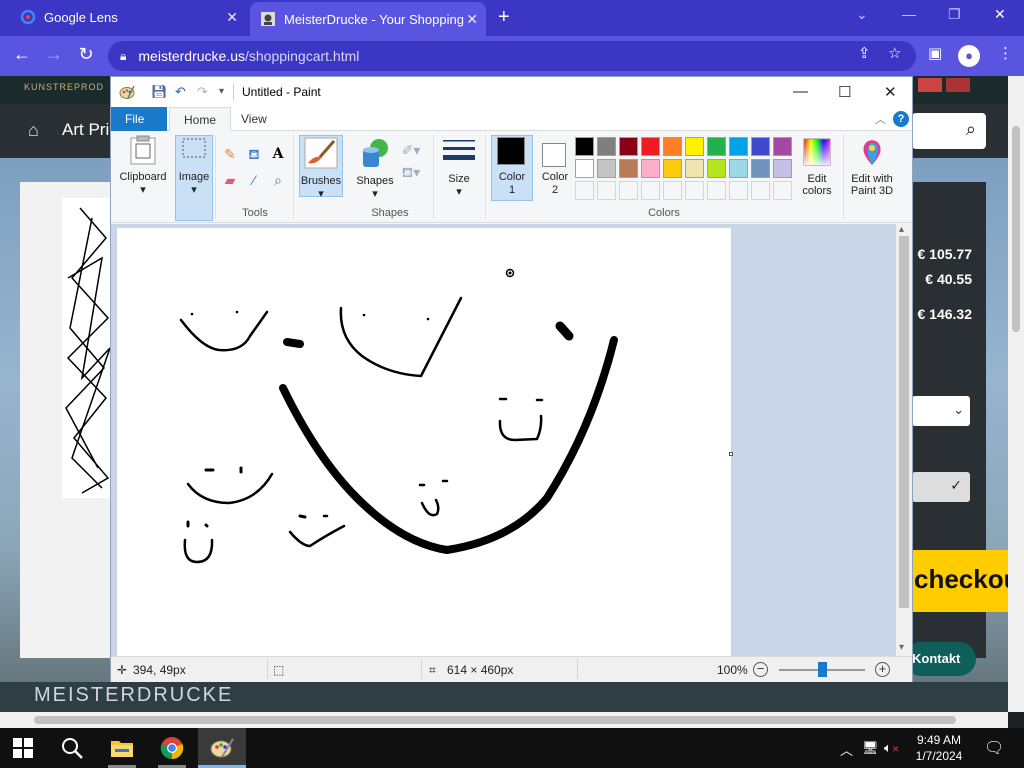 The width and height of the screenshot is (1024, 768). I want to click on tab-file: File, so click(139, 119).